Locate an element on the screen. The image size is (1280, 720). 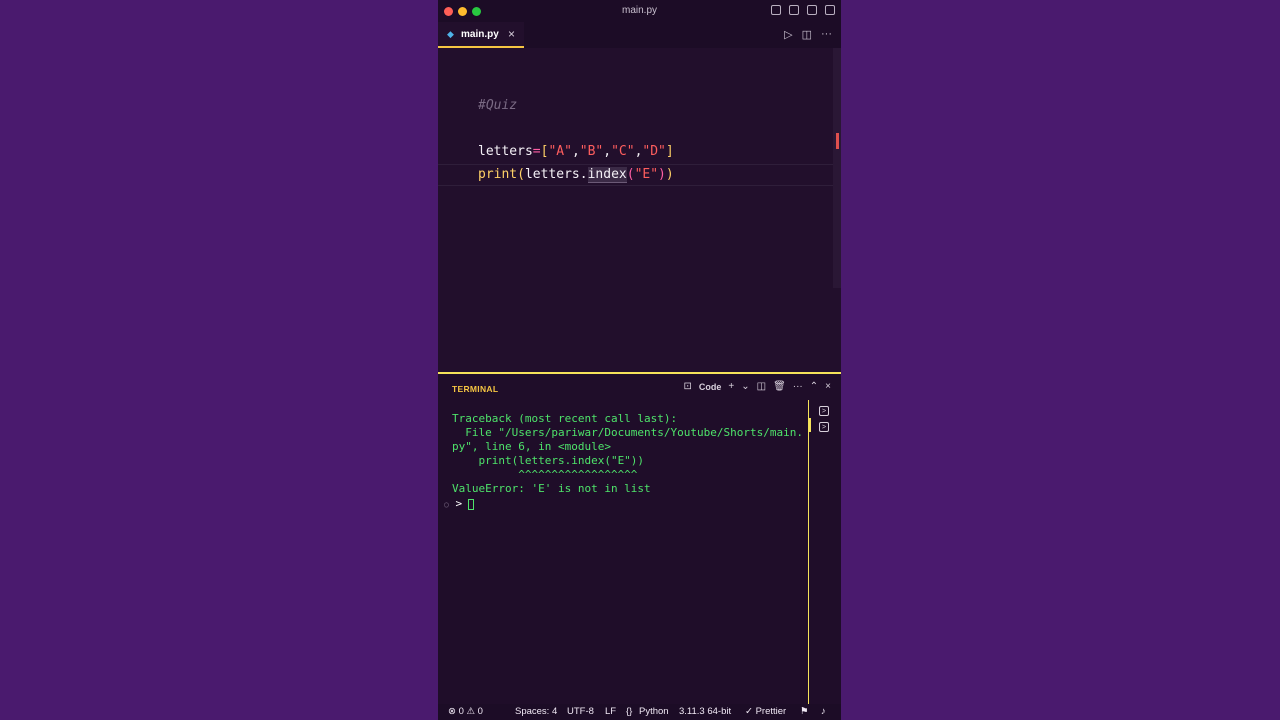
terminal-shell-icon: ⊡ is located at coordinates (687, 386).